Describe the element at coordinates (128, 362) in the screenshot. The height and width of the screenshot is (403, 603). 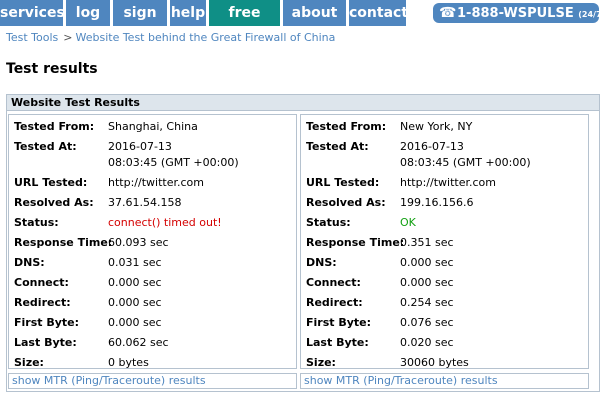
I see `value-size: 0 bytes` at that location.